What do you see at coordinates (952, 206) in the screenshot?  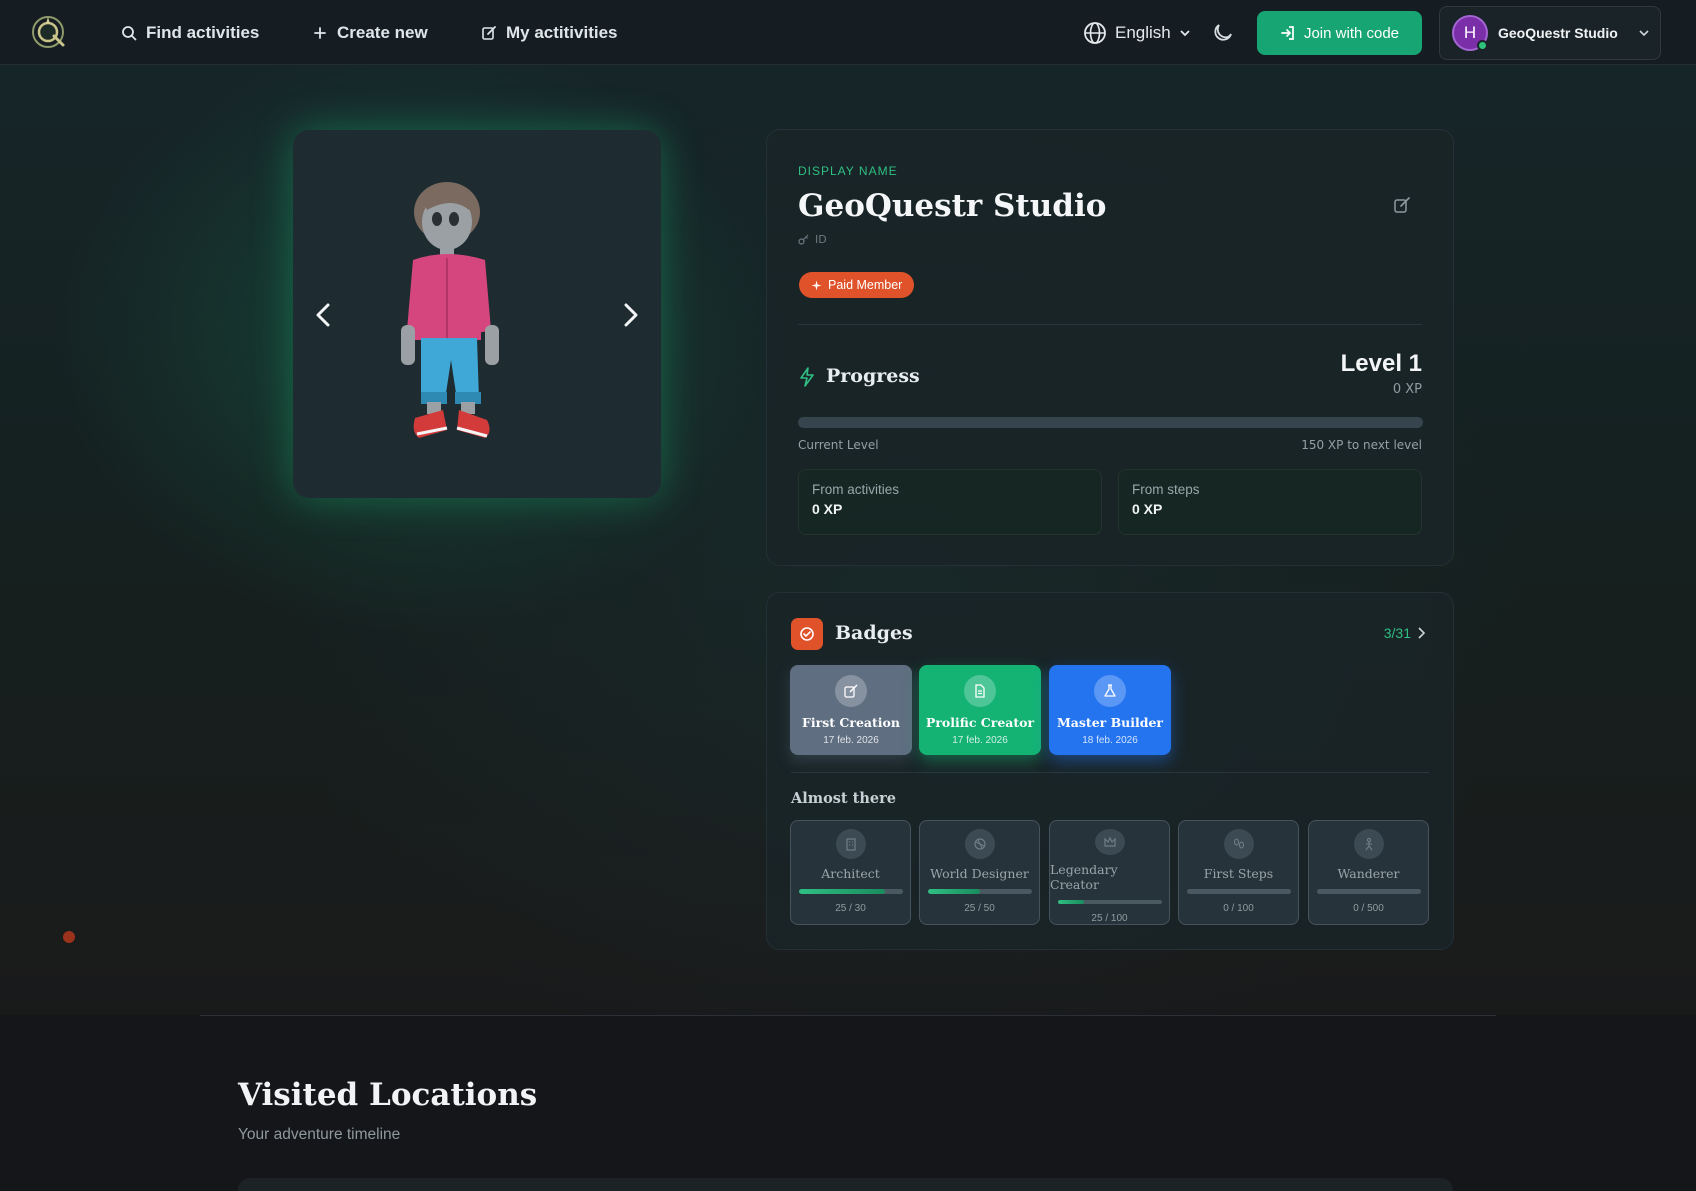 I see `display-name: GeoQuestr Studio` at bounding box center [952, 206].